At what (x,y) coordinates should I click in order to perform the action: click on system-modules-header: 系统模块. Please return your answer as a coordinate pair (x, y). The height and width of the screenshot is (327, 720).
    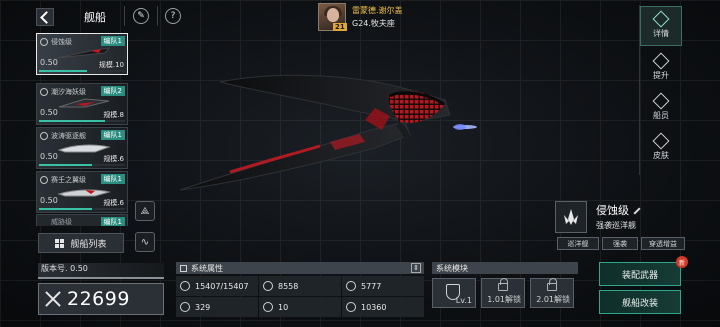
    Looking at the image, I should click on (505, 268).